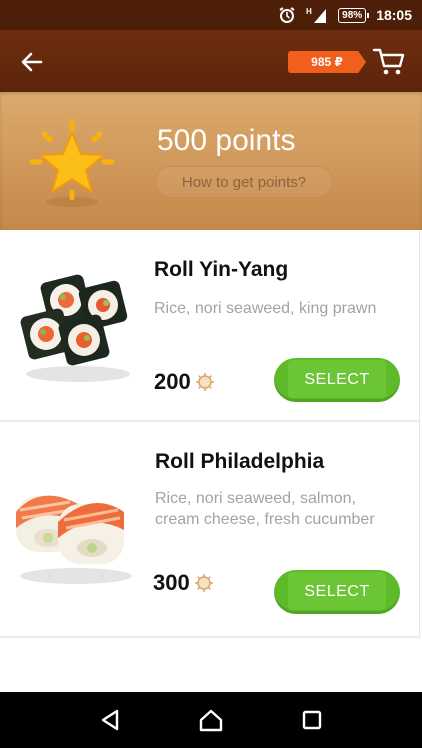  I want to click on product-price: 300, so click(183, 583).